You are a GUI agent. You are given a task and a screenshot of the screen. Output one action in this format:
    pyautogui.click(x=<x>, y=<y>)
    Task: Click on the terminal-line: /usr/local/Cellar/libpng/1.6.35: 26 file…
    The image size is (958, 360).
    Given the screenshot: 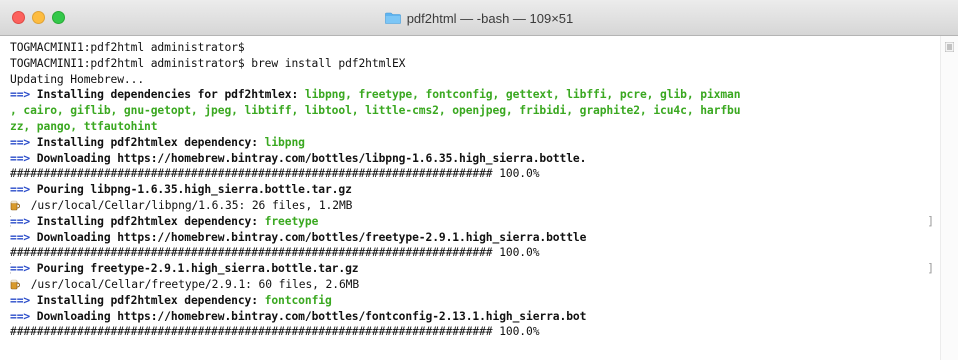 What is the action you would take?
    pyautogui.click(x=475, y=206)
    